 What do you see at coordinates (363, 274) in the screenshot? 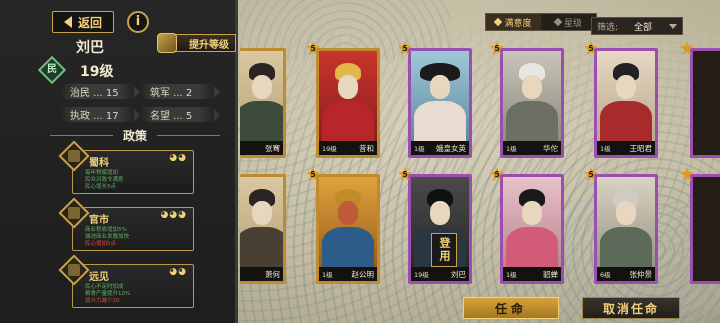
I see `card-name: 赵公明` at bounding box center [363, 274].